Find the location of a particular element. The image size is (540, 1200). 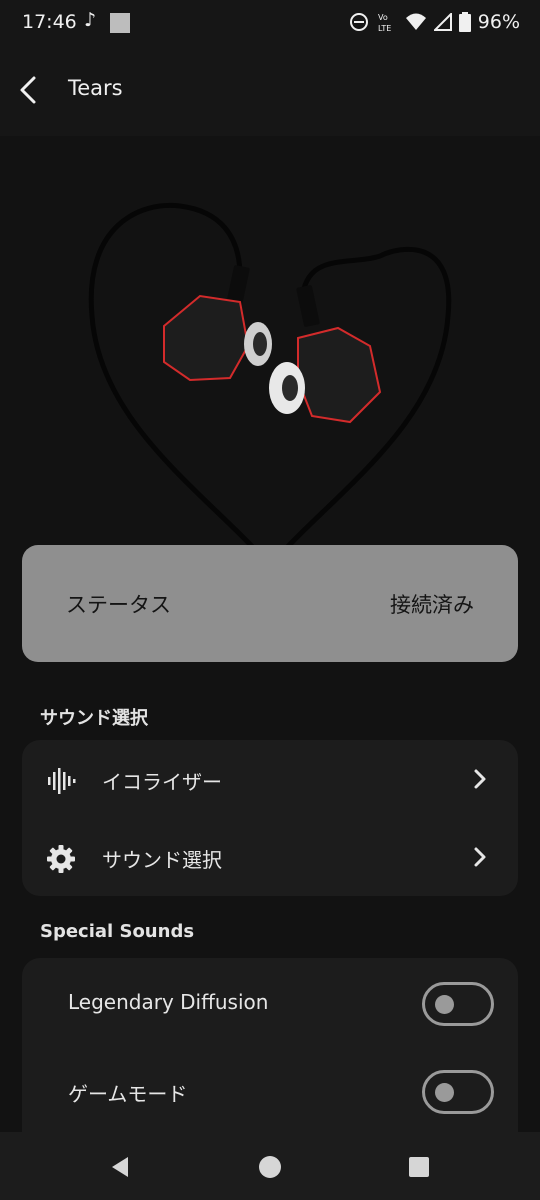

system-navigation-bar is located at coordinates (270, 1166).